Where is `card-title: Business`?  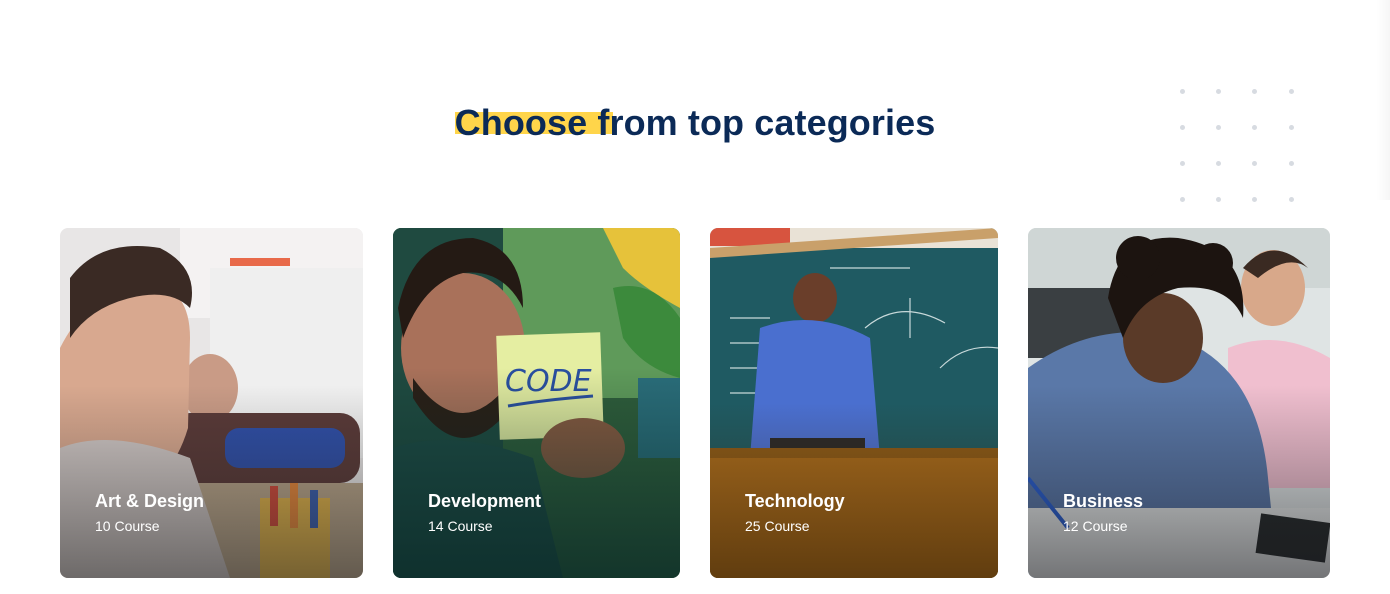 card-title: Business is located at coordinates (1103, 501).